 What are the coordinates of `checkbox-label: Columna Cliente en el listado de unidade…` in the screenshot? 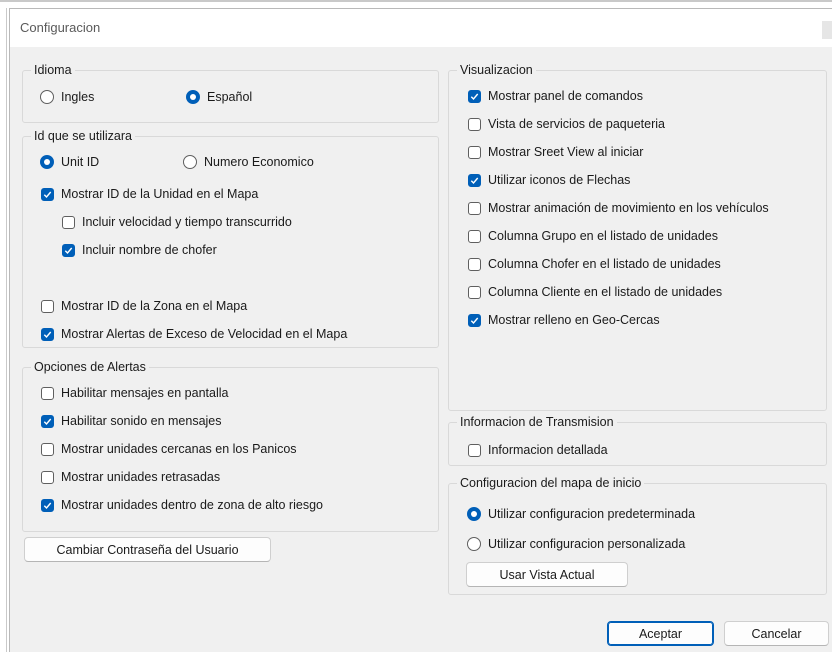 It's located at (605, 292).